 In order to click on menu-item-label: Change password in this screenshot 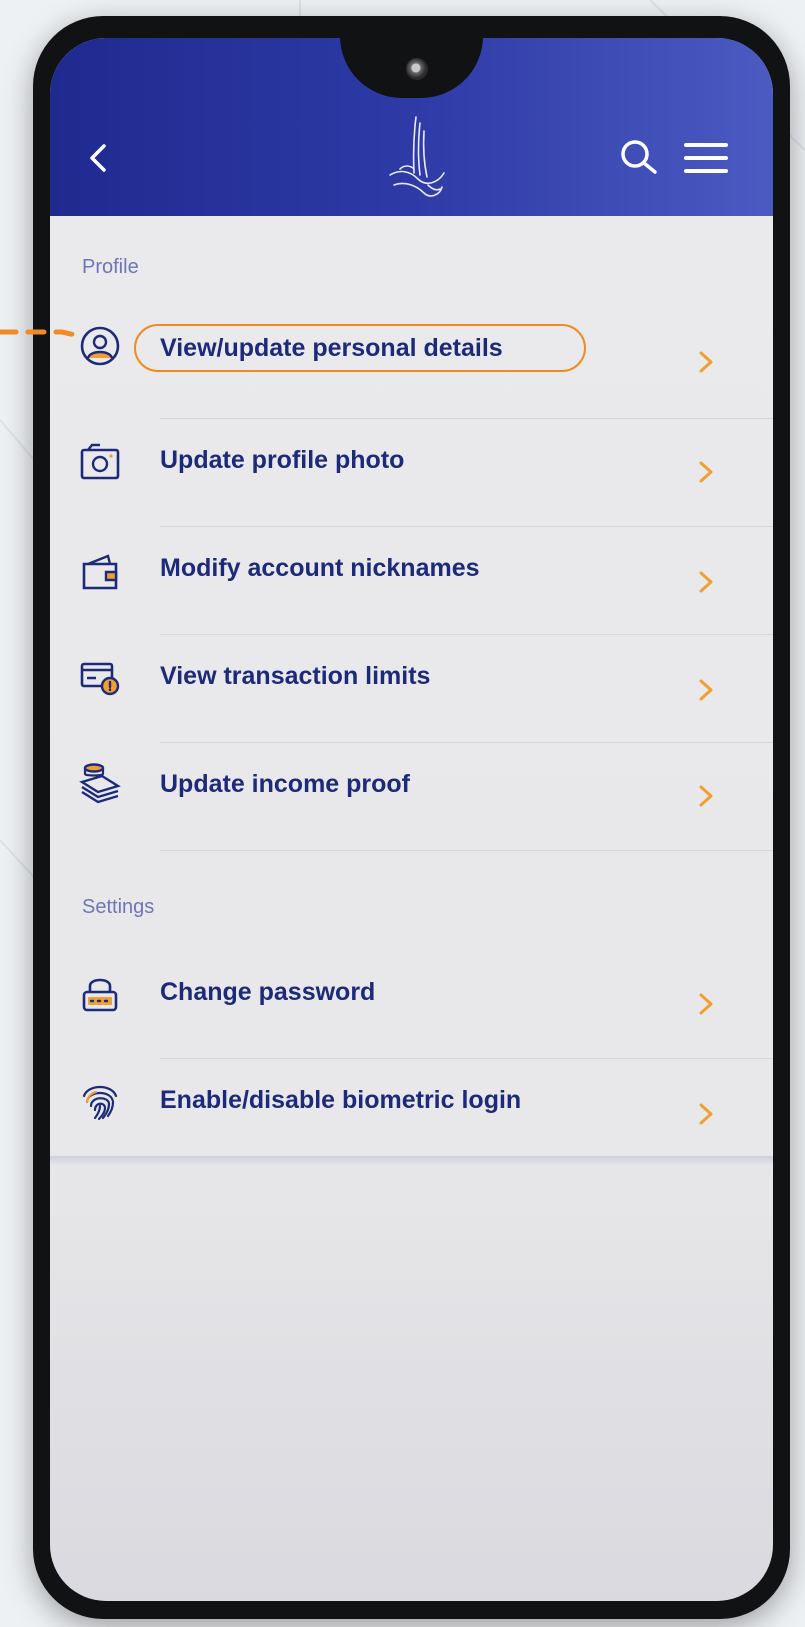, I will do `click(268, 992)`.